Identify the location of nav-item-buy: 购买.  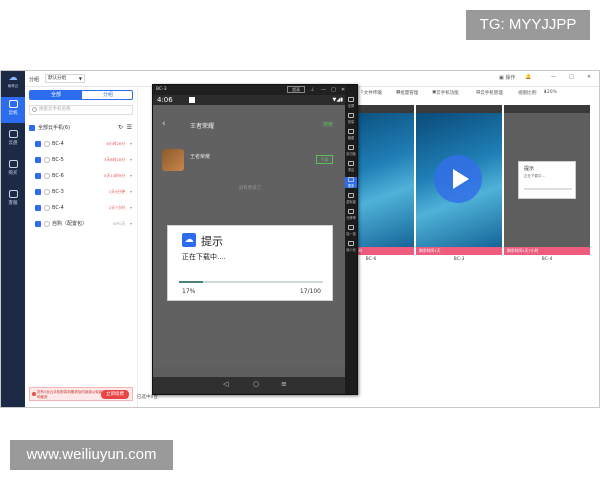
(13, 170).